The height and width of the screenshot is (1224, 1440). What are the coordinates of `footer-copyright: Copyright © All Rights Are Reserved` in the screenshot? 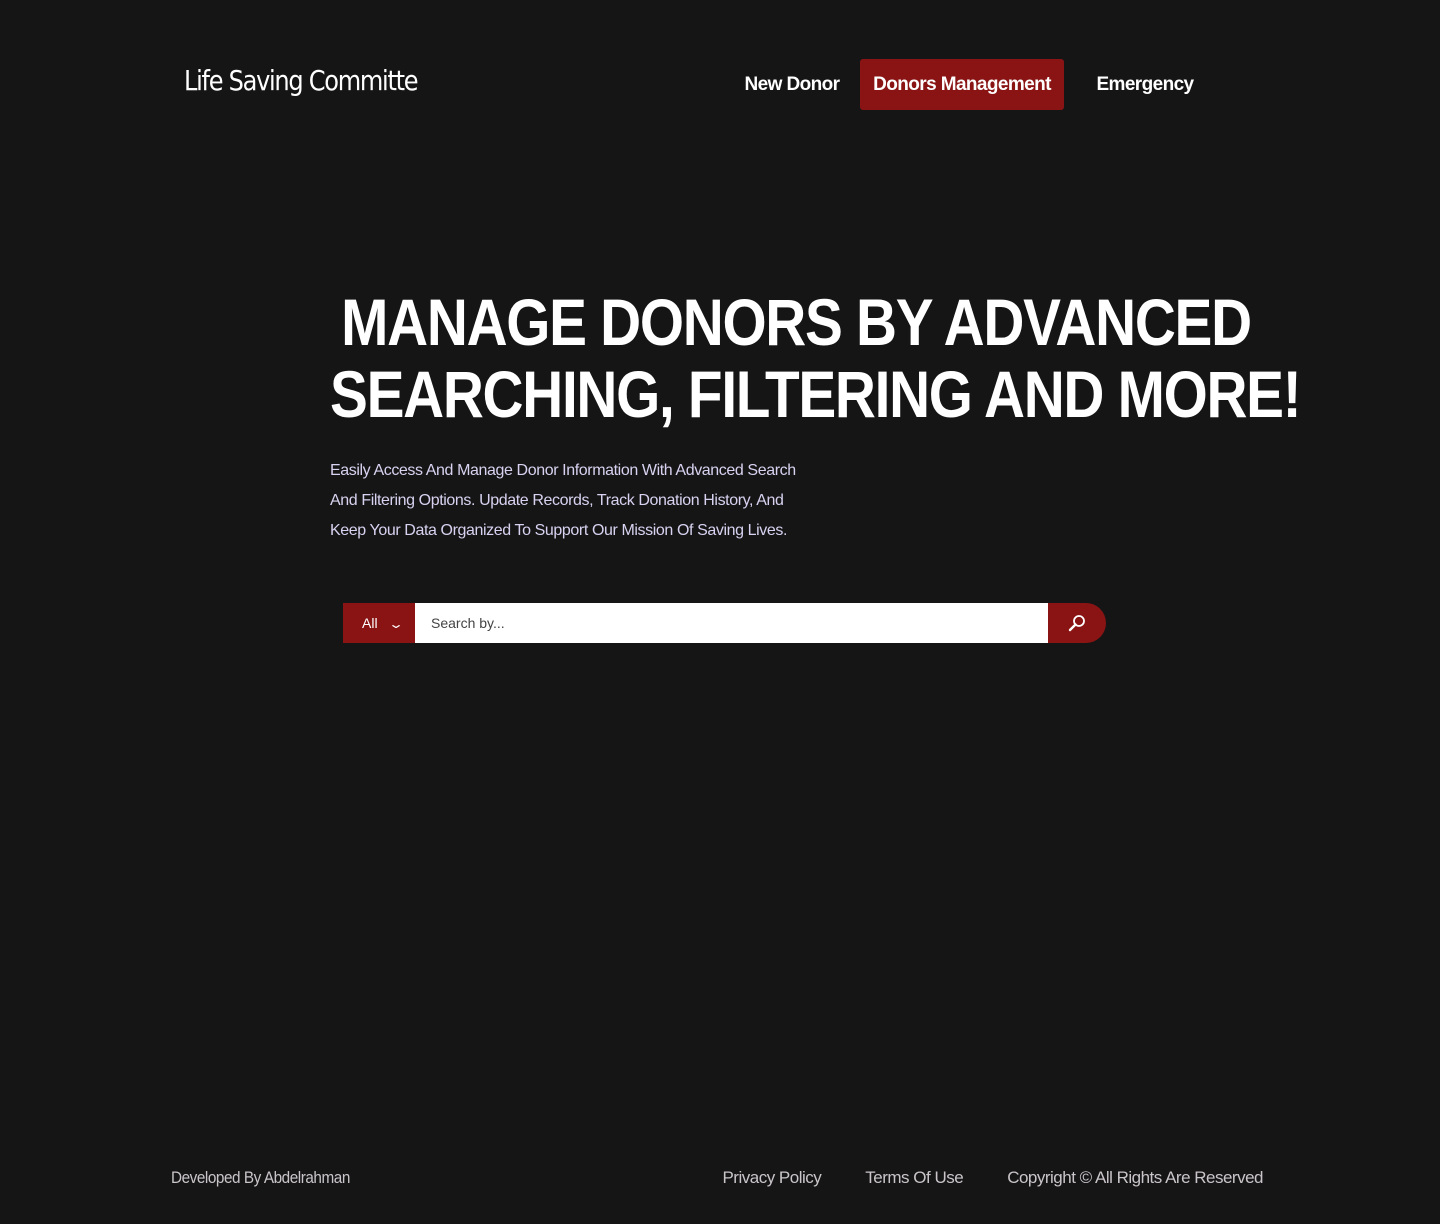 It's located at (1135, 1177).